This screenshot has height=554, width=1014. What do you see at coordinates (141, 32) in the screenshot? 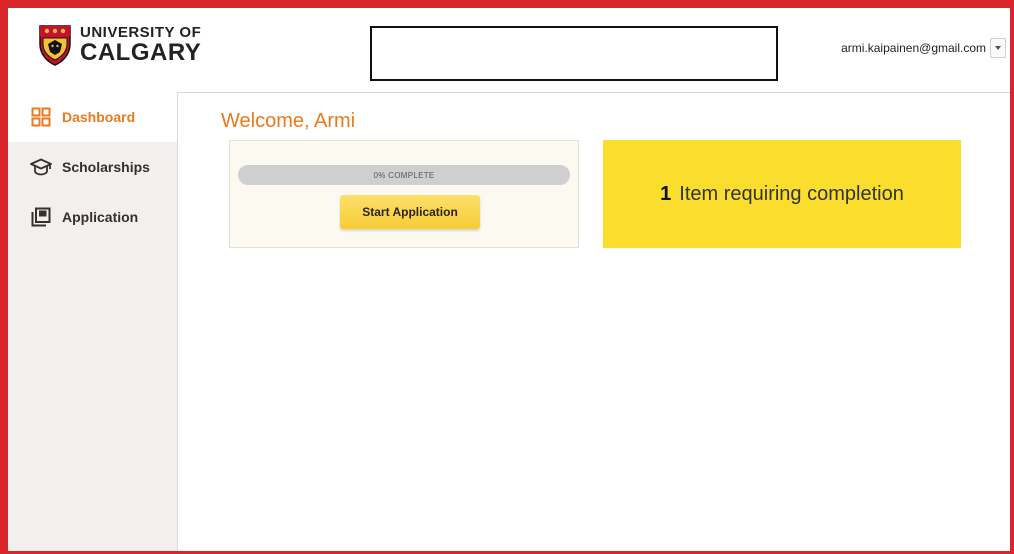
I see `logo-line1: UNIVERSITY OF` at bounding box center [141, 32].